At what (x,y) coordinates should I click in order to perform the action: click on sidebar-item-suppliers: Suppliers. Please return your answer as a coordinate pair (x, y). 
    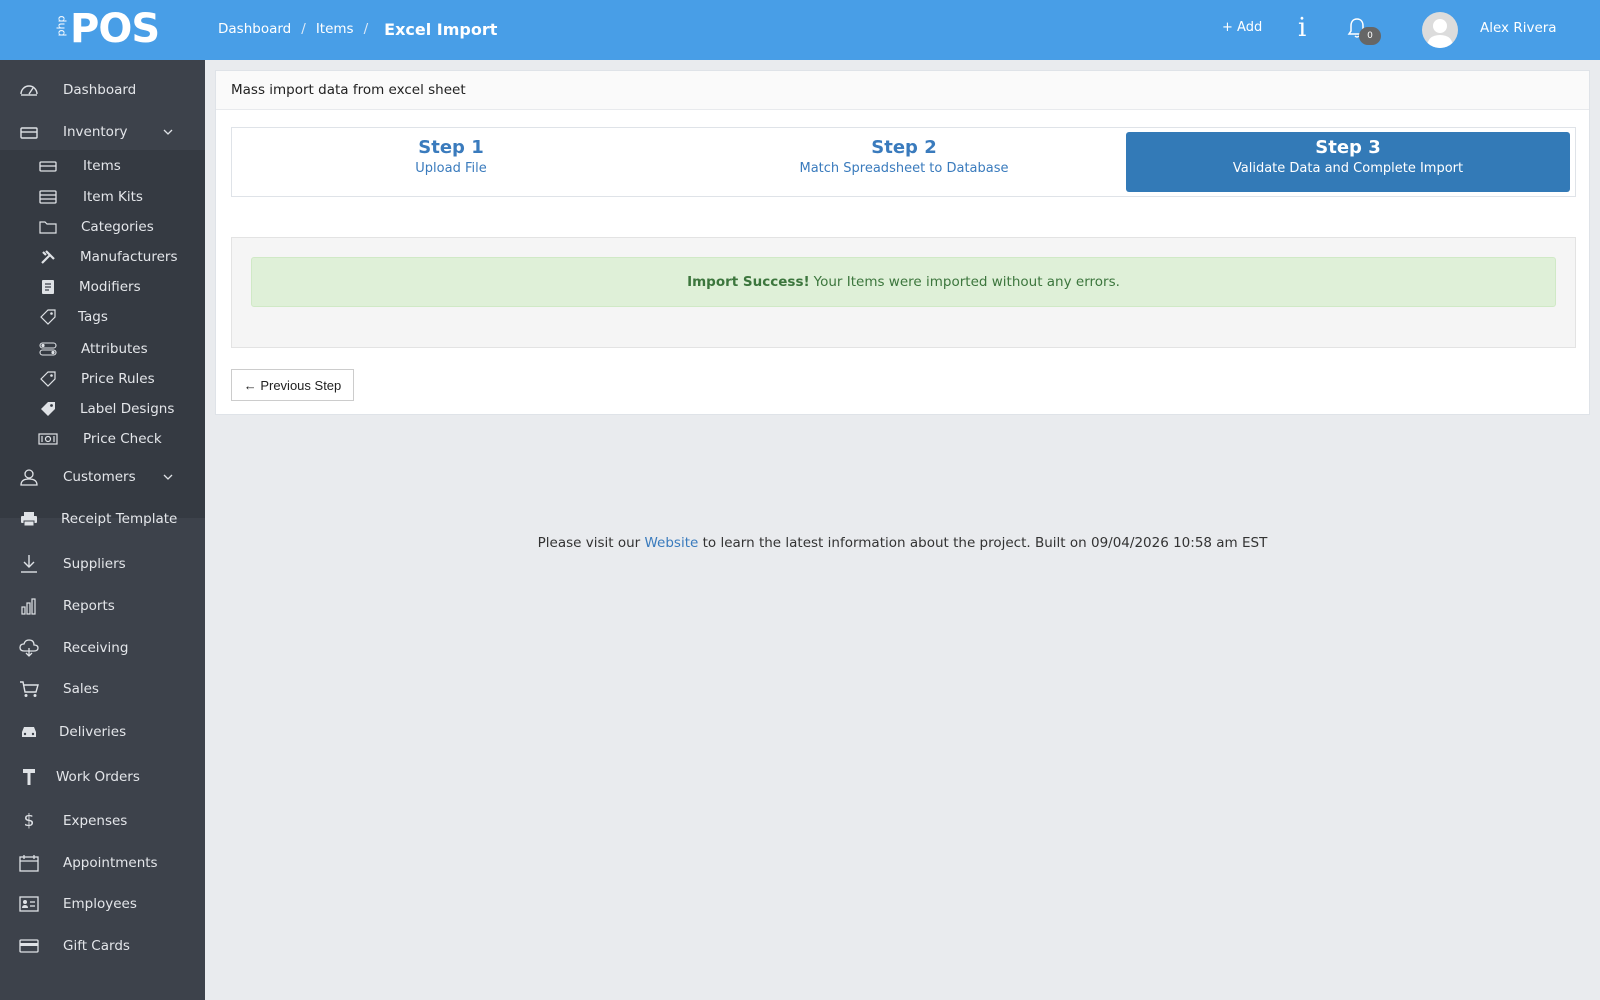
    Looking at the image, I should click on (102, 564).